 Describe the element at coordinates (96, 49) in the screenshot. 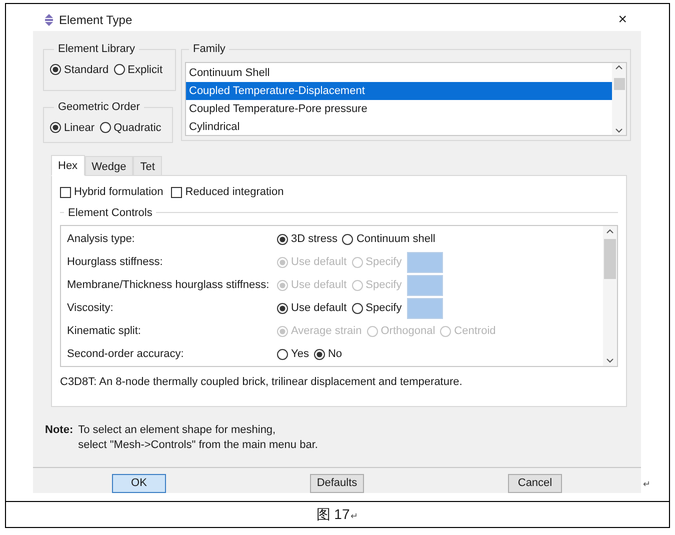

I see `group-title: Element Library` at that location.